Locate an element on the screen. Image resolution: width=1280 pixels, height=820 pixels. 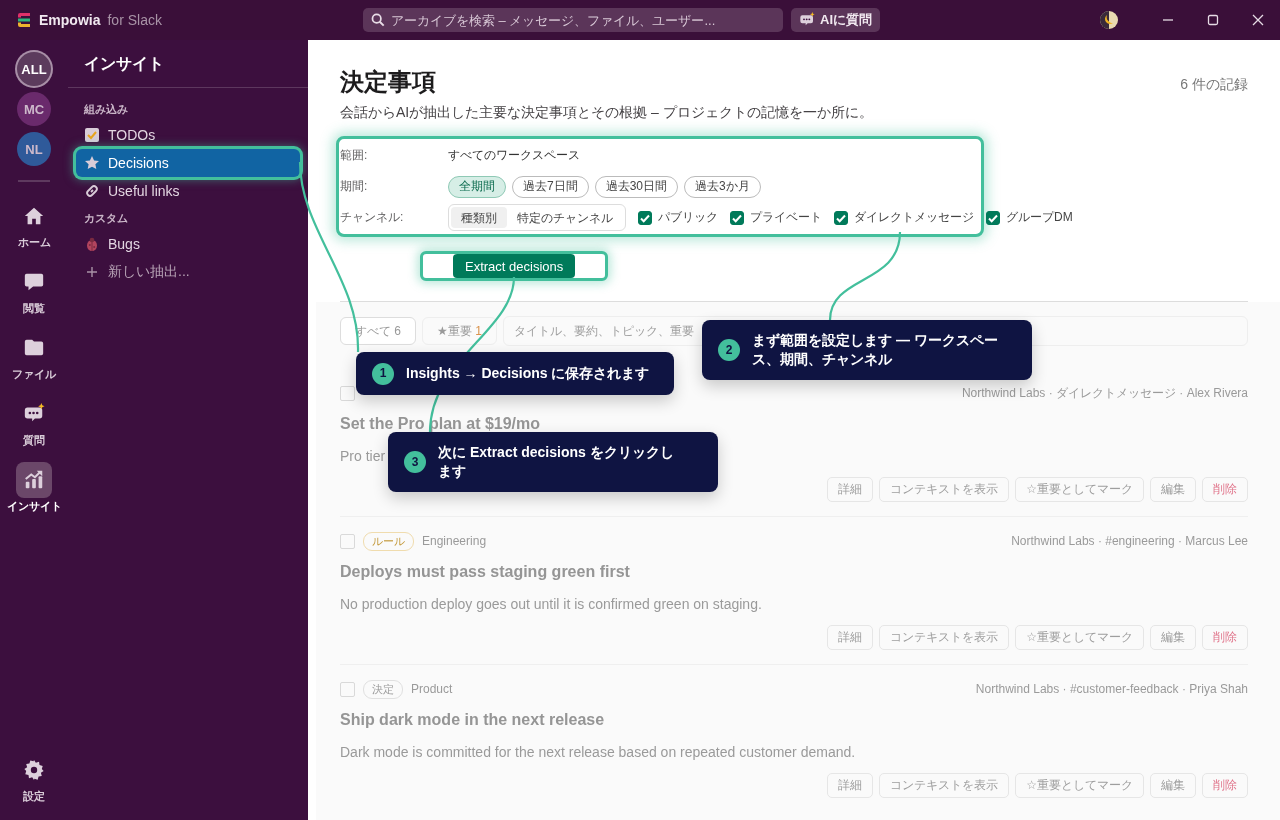
app-logo-icon is located at coordinates (24, 20).